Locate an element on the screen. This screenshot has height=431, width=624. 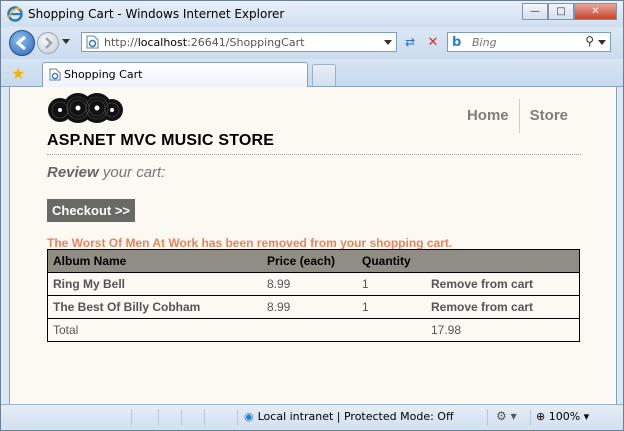
ie-logo-icon is located at coordinates (15, 14).